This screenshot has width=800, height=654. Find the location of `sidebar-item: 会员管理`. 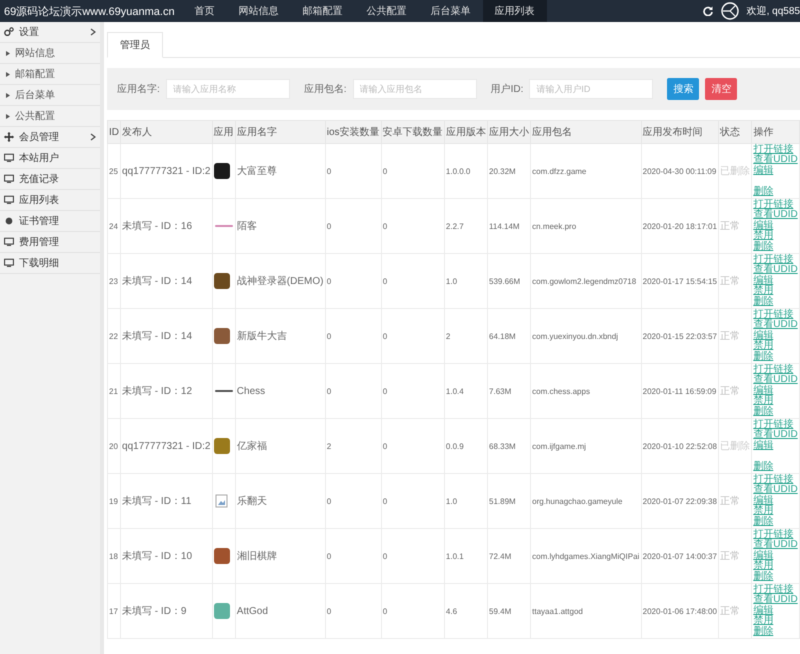

sidebar-item: 会员管理 is located at coordinates (50, 137).